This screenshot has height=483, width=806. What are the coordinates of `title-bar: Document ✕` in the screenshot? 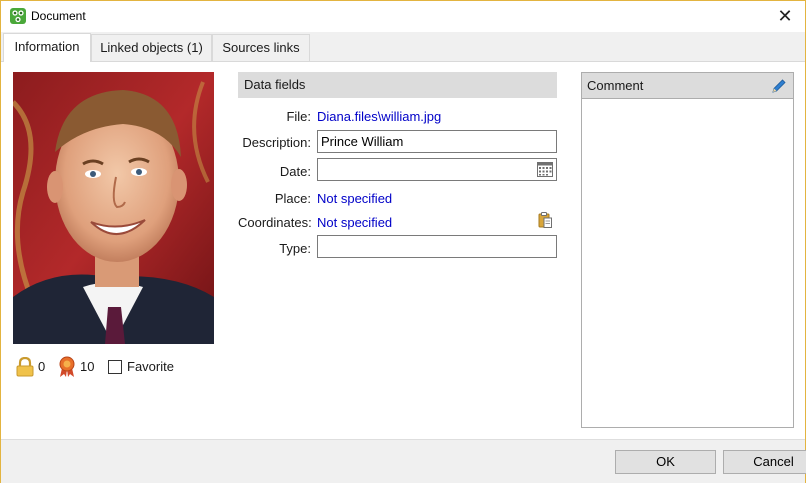 It's located at (403, 16).